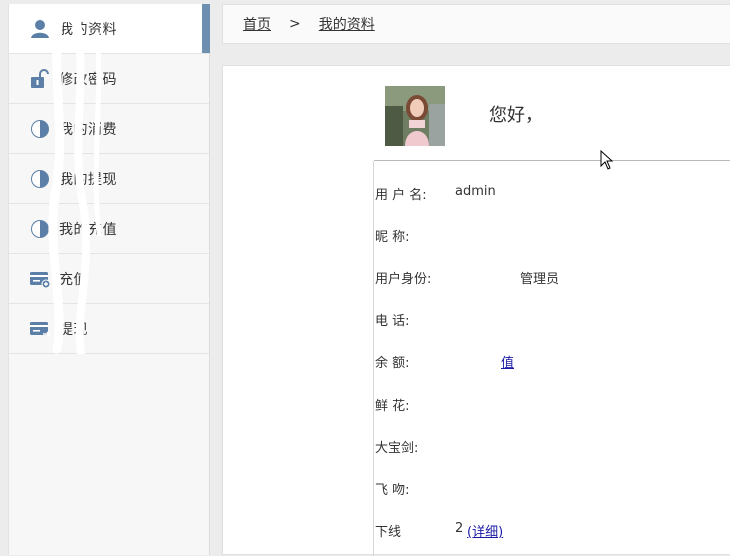 The height and width of the screenshot is (556, 730). I want to click on field-value: 2, so click(459, 528).